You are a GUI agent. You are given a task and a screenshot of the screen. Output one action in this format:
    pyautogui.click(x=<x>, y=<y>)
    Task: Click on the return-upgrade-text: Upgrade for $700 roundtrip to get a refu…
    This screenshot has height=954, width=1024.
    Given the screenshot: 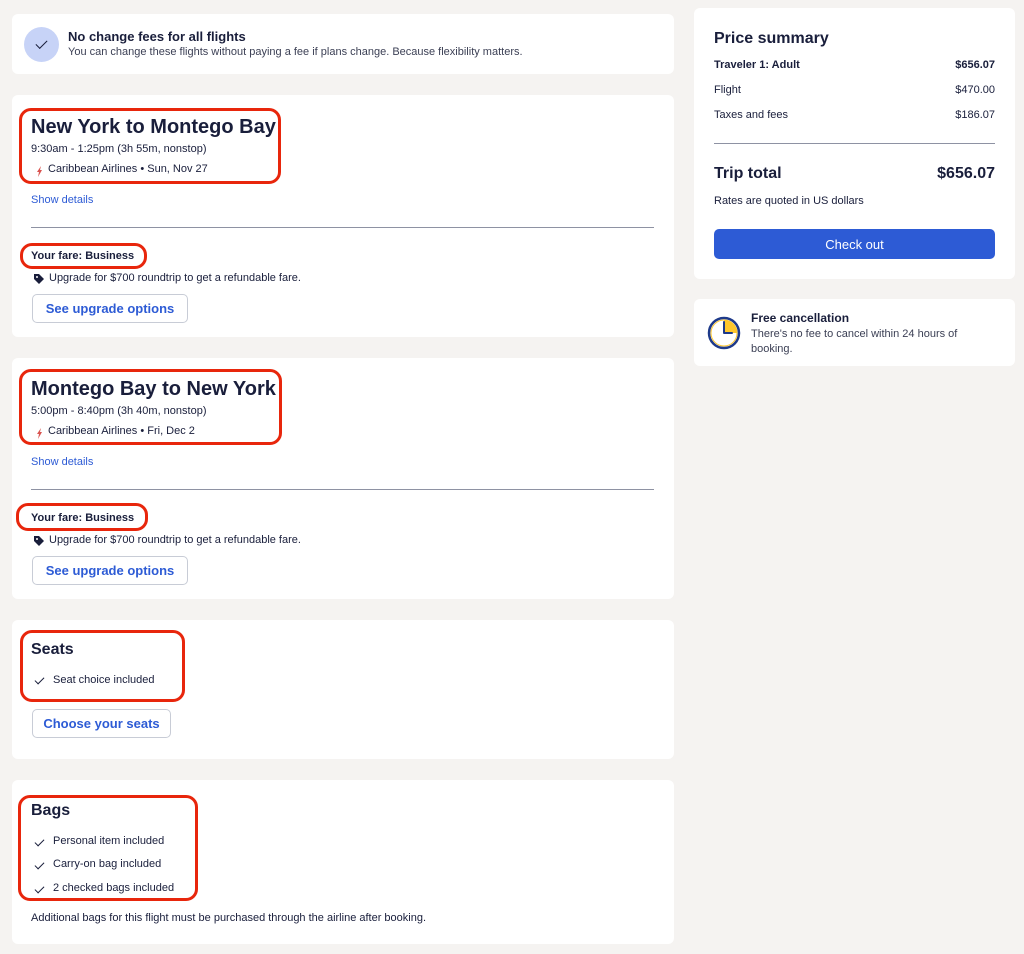 What is the action you would take?
    pyautogui.click(x=175, y=540)
    